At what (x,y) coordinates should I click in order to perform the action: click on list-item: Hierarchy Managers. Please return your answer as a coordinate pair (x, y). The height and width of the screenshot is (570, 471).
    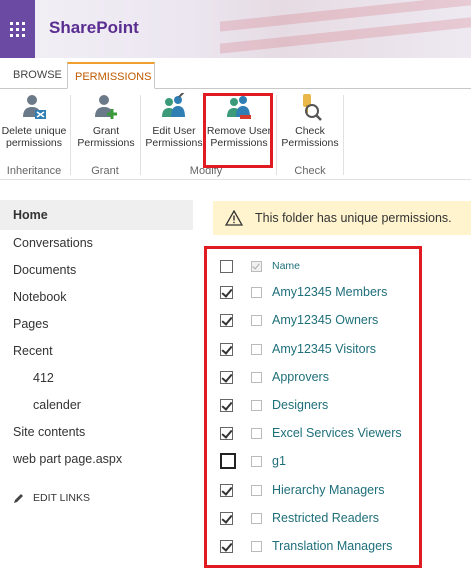
    Looking at the image, I should click on (302, 490).